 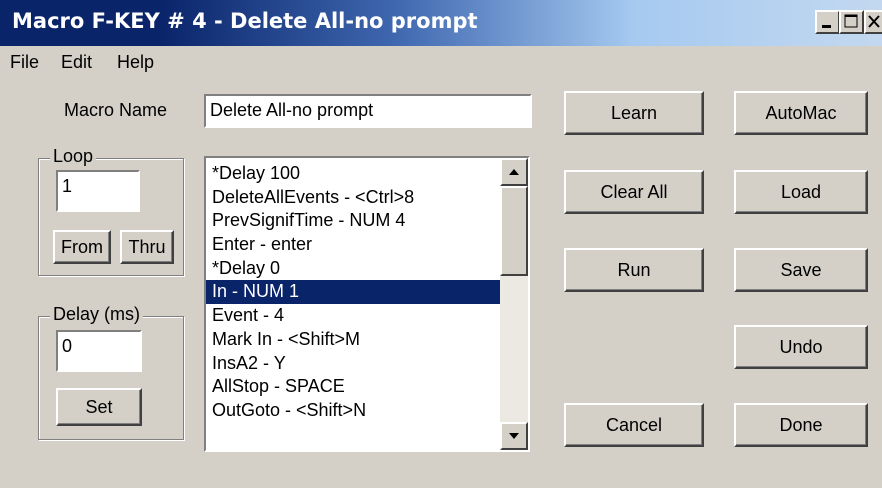 What do you see at coordinates (135, 62) in the screenshot?
I see `menu-help: Help` at bounding box center [135, 62].